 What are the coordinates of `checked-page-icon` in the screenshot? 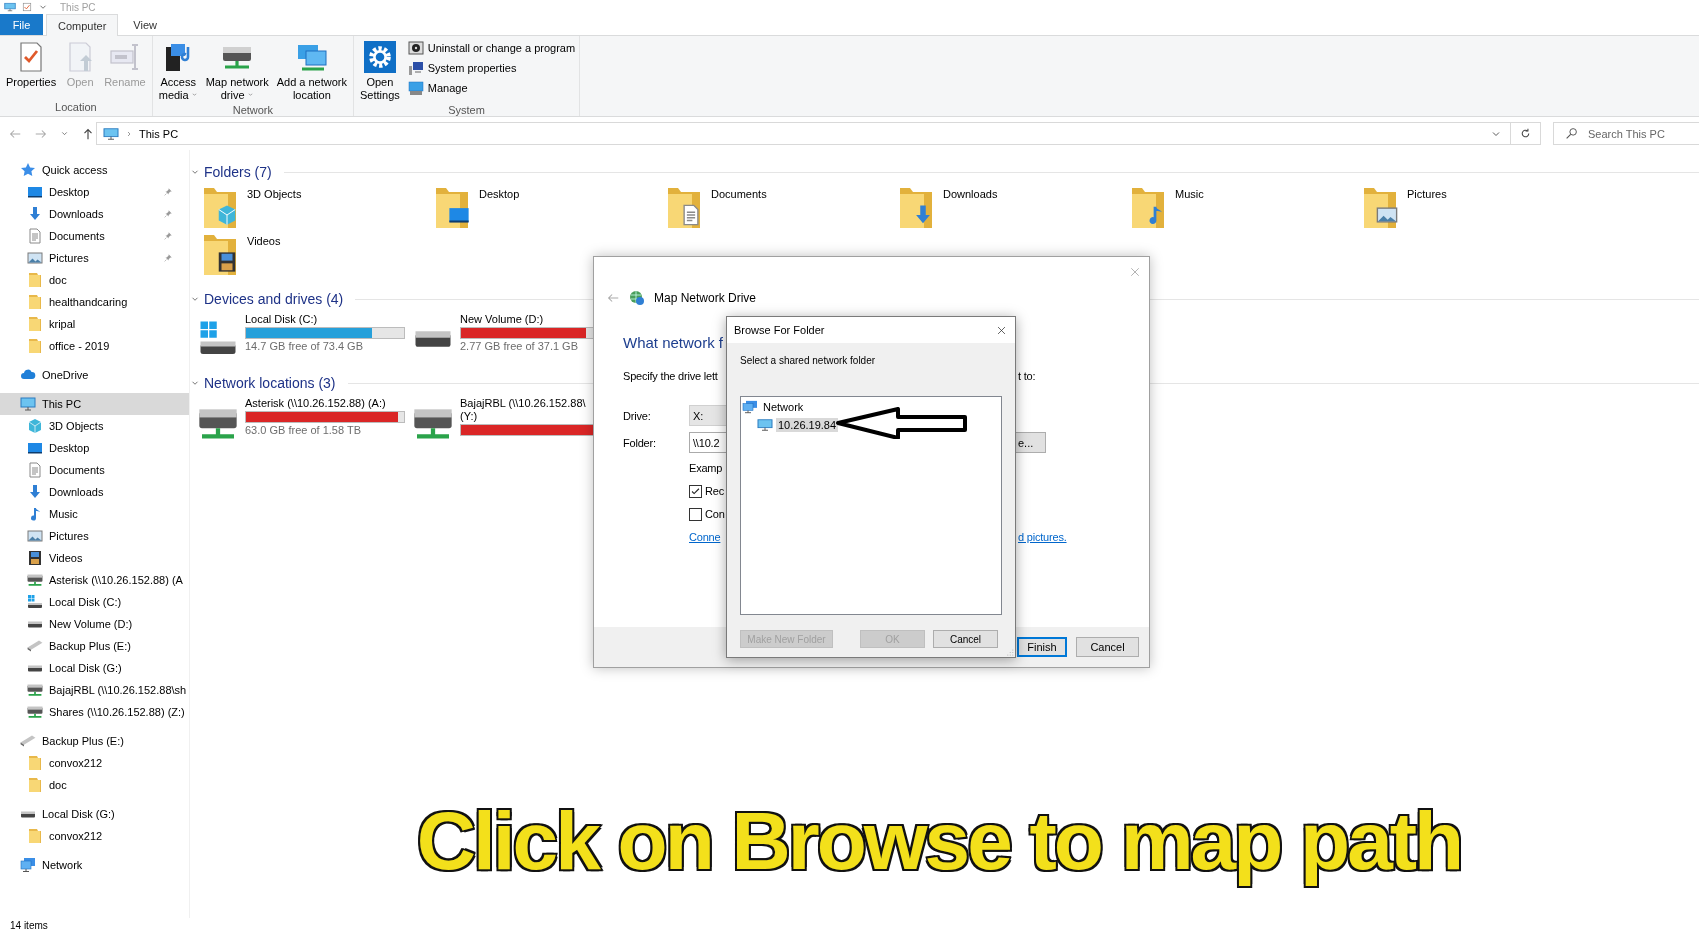 It's located at (27, 7).